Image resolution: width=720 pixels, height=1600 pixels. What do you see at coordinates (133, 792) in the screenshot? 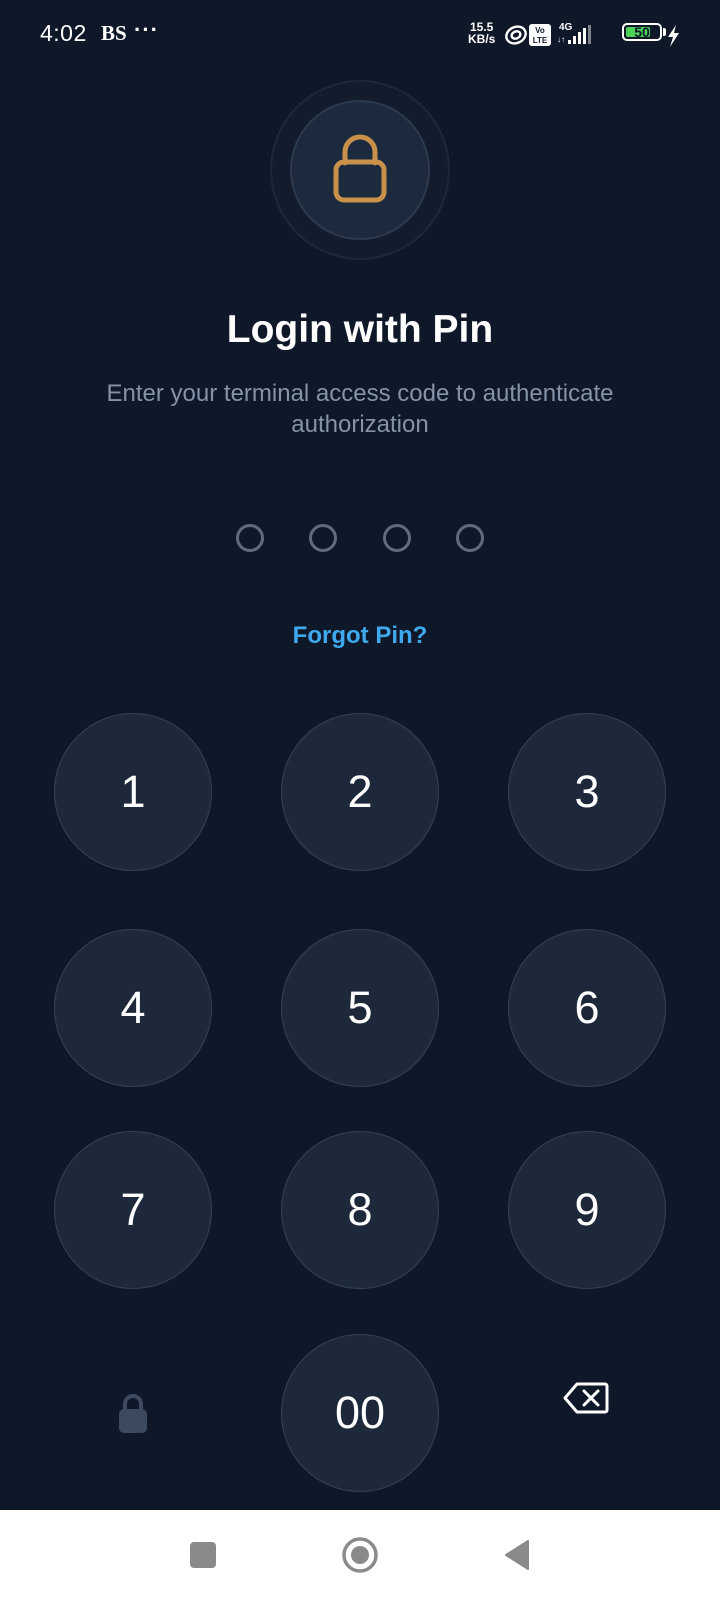
I see `keypad-key-1: 1` at bounding box center [133, 792].